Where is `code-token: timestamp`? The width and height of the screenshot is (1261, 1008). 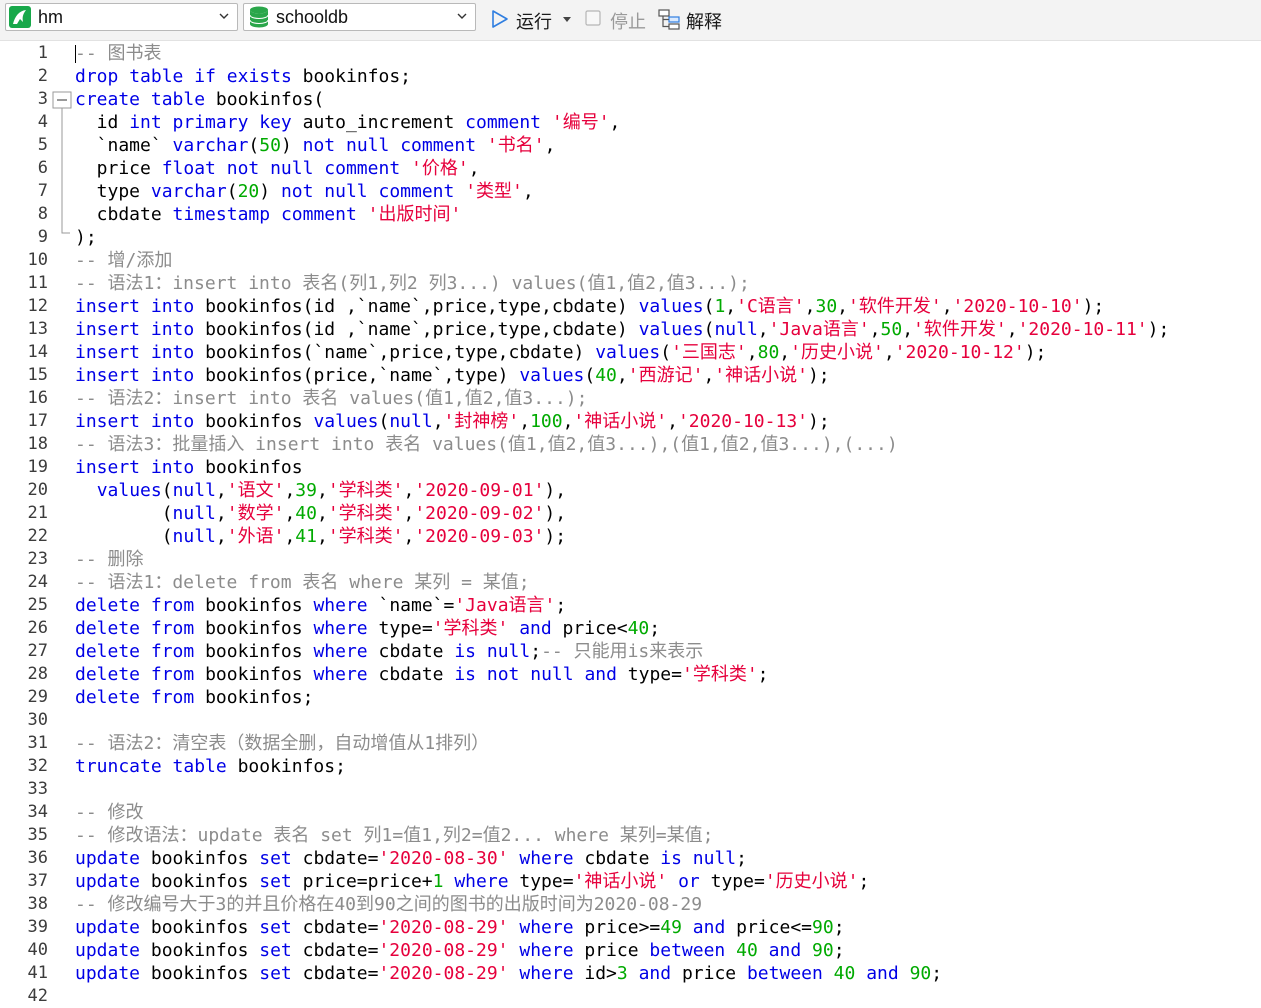 code-token: timestamp is located at coordinates (221, 214).